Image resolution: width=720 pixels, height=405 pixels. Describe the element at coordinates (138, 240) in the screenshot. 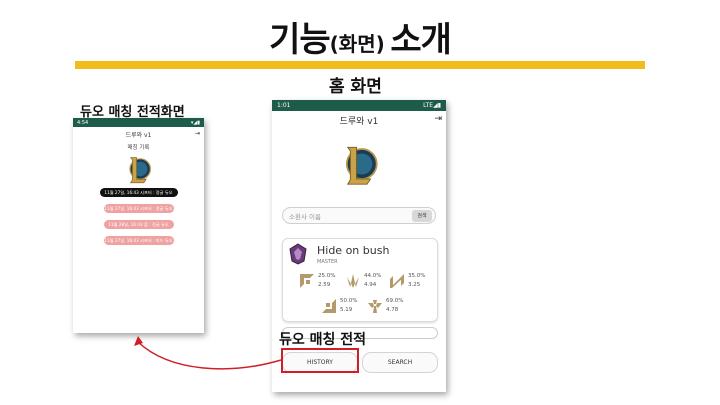

I see `history-item: 11월 27일, 16:43 시프터 : 미드 듀오` at that location.